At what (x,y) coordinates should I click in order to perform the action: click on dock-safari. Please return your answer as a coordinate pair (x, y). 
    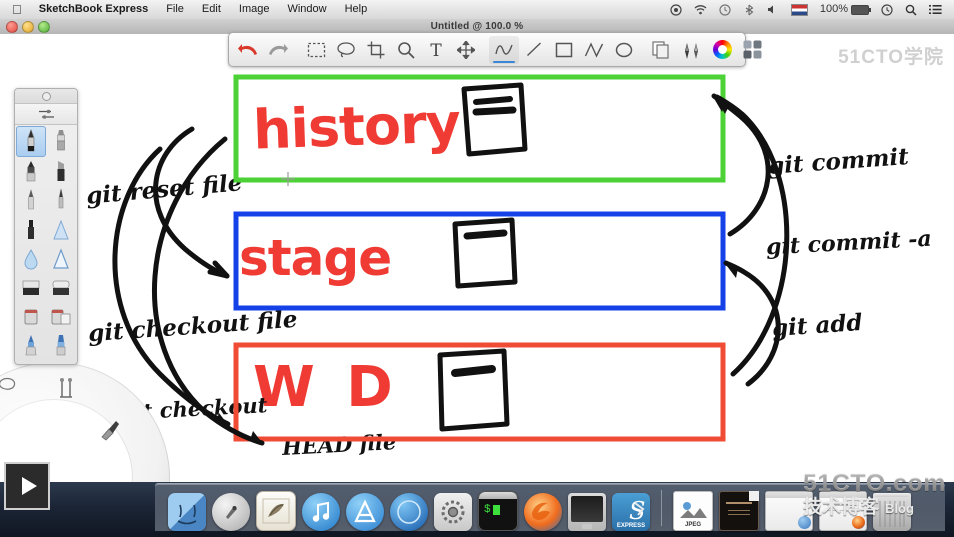
    Looking at the image, I should click on (409, 512).